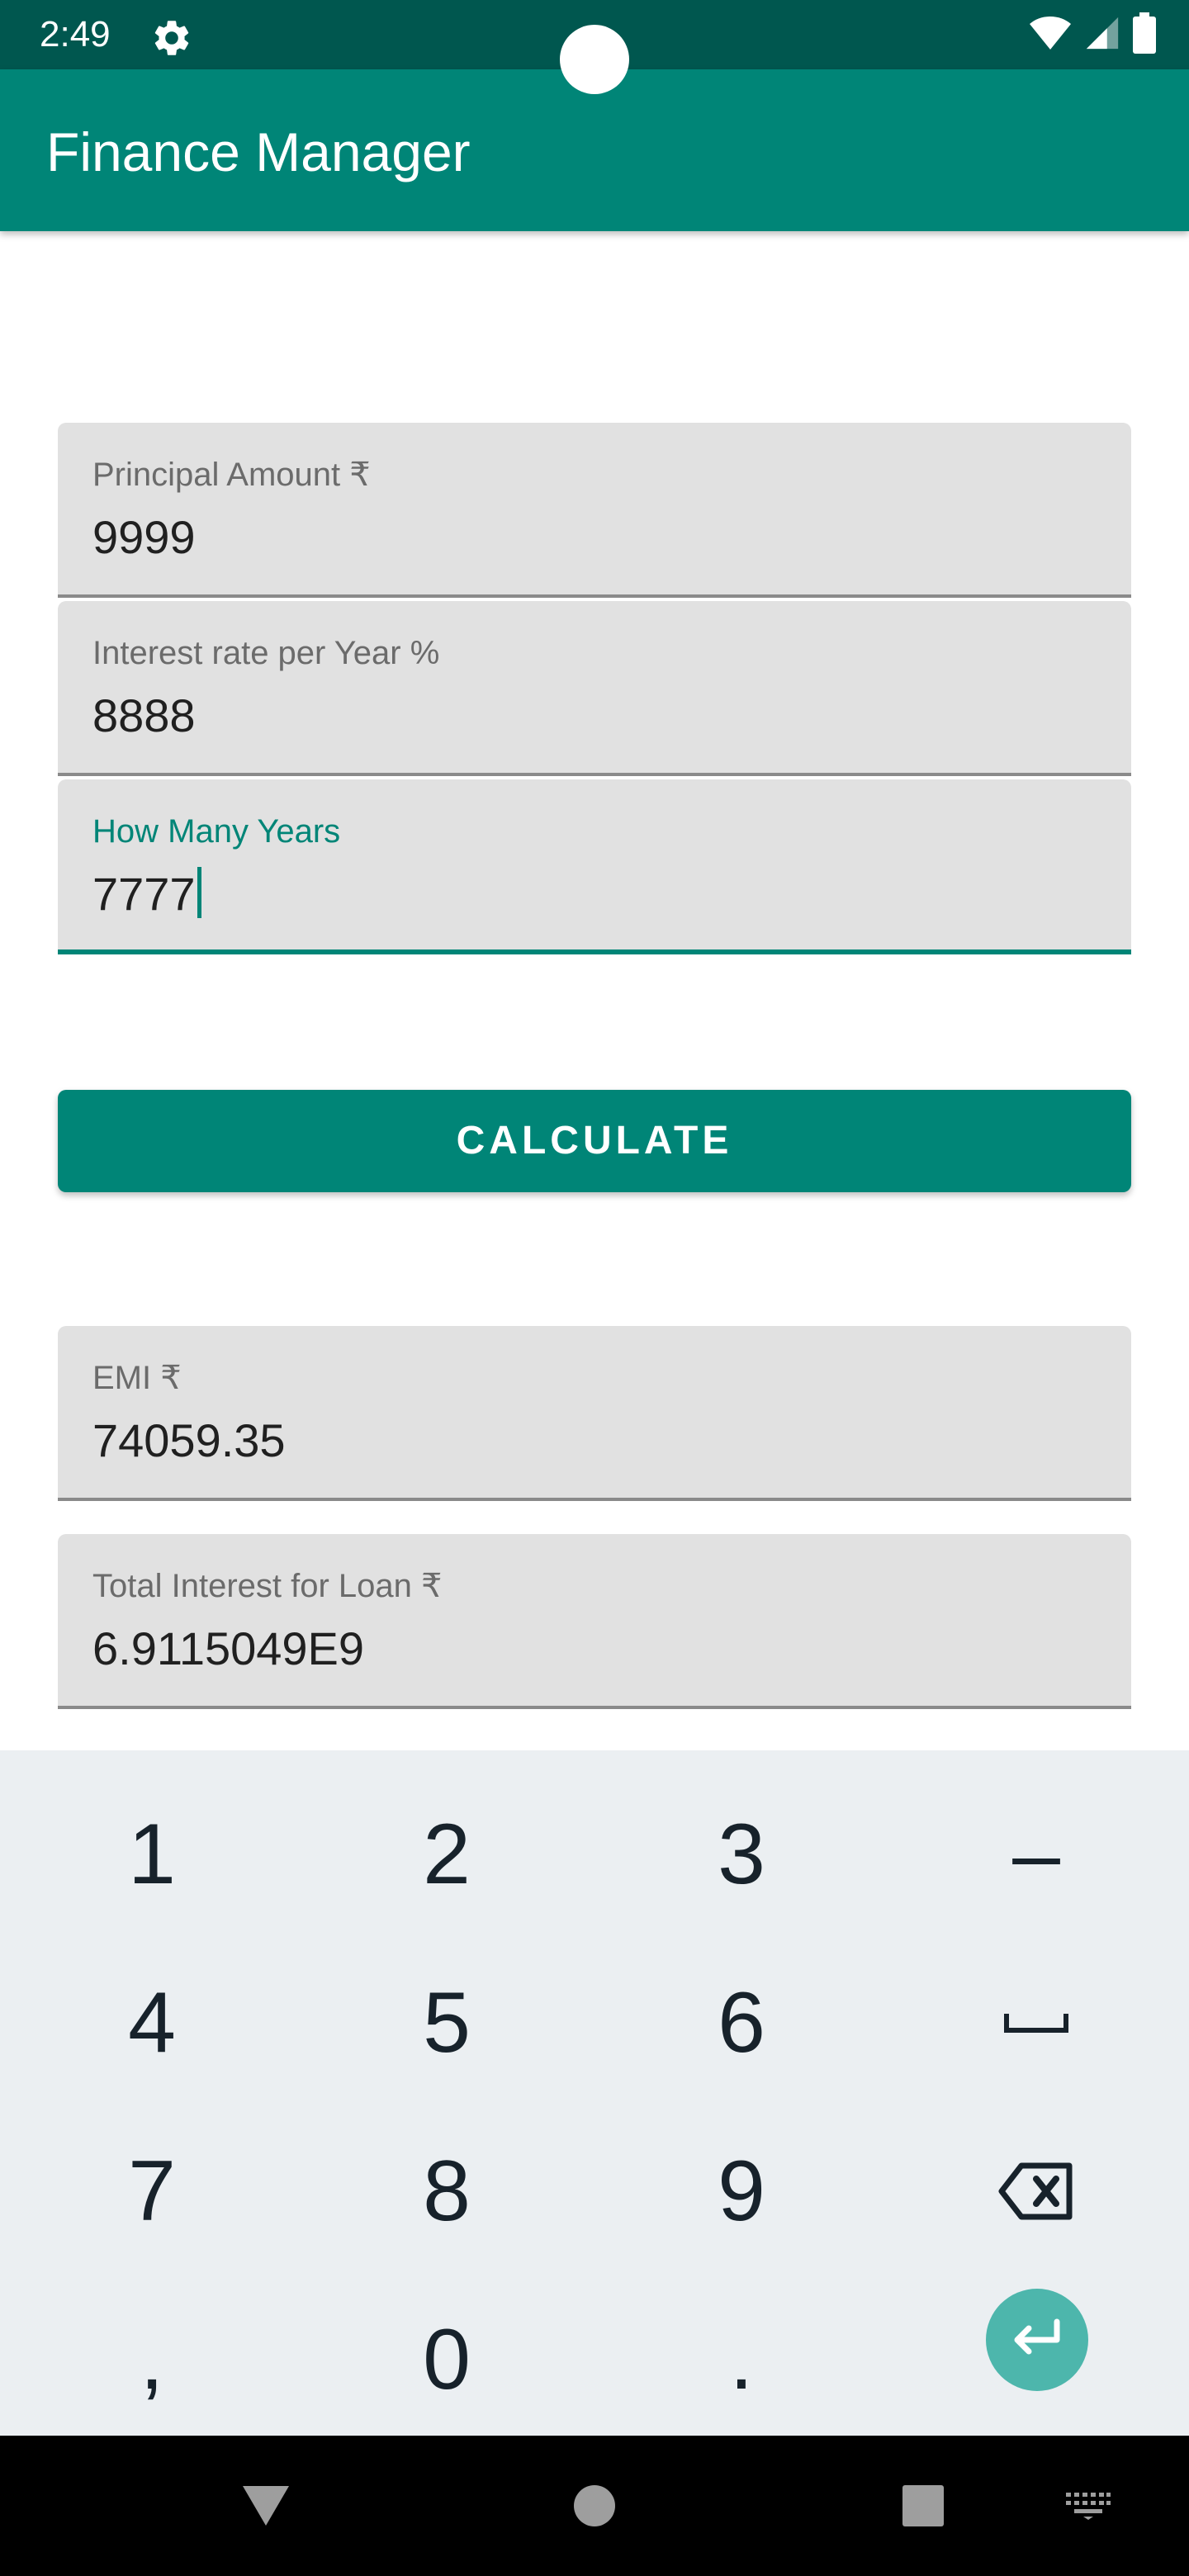 Image resolution: width=1189 pixels, height=2576 pixels. I want to click on interest-rate-input: 8888, so click(144, 716).